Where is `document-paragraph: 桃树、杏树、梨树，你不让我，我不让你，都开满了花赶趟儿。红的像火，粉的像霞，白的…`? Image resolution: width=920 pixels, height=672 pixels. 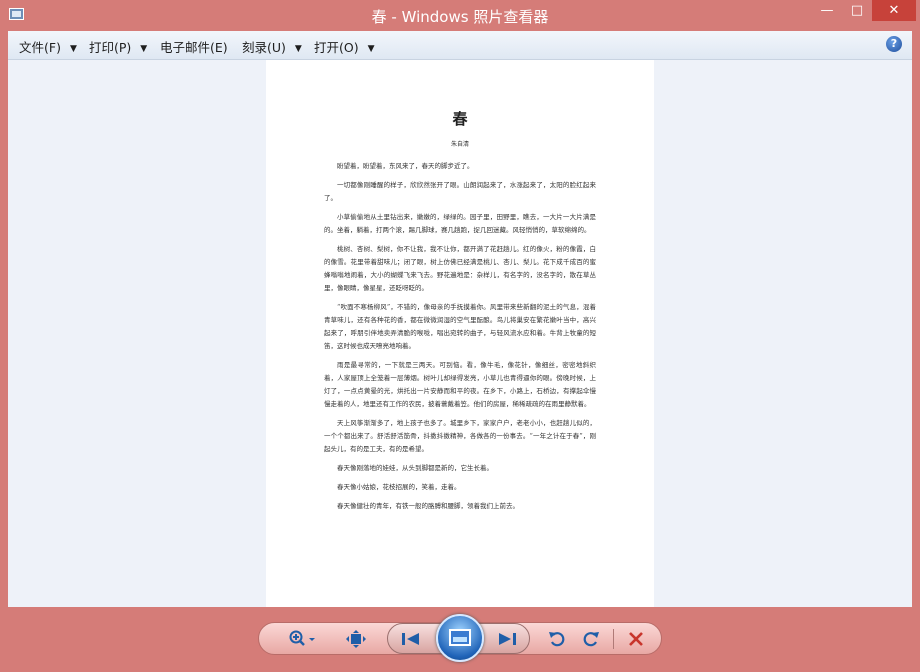 document-paragraph: 桃树、杏树、梨树，你不让我，我不让你，都开满了花赶趟儿。红的像火，粉的像霞，白的… is located at coordinates (460, 268).